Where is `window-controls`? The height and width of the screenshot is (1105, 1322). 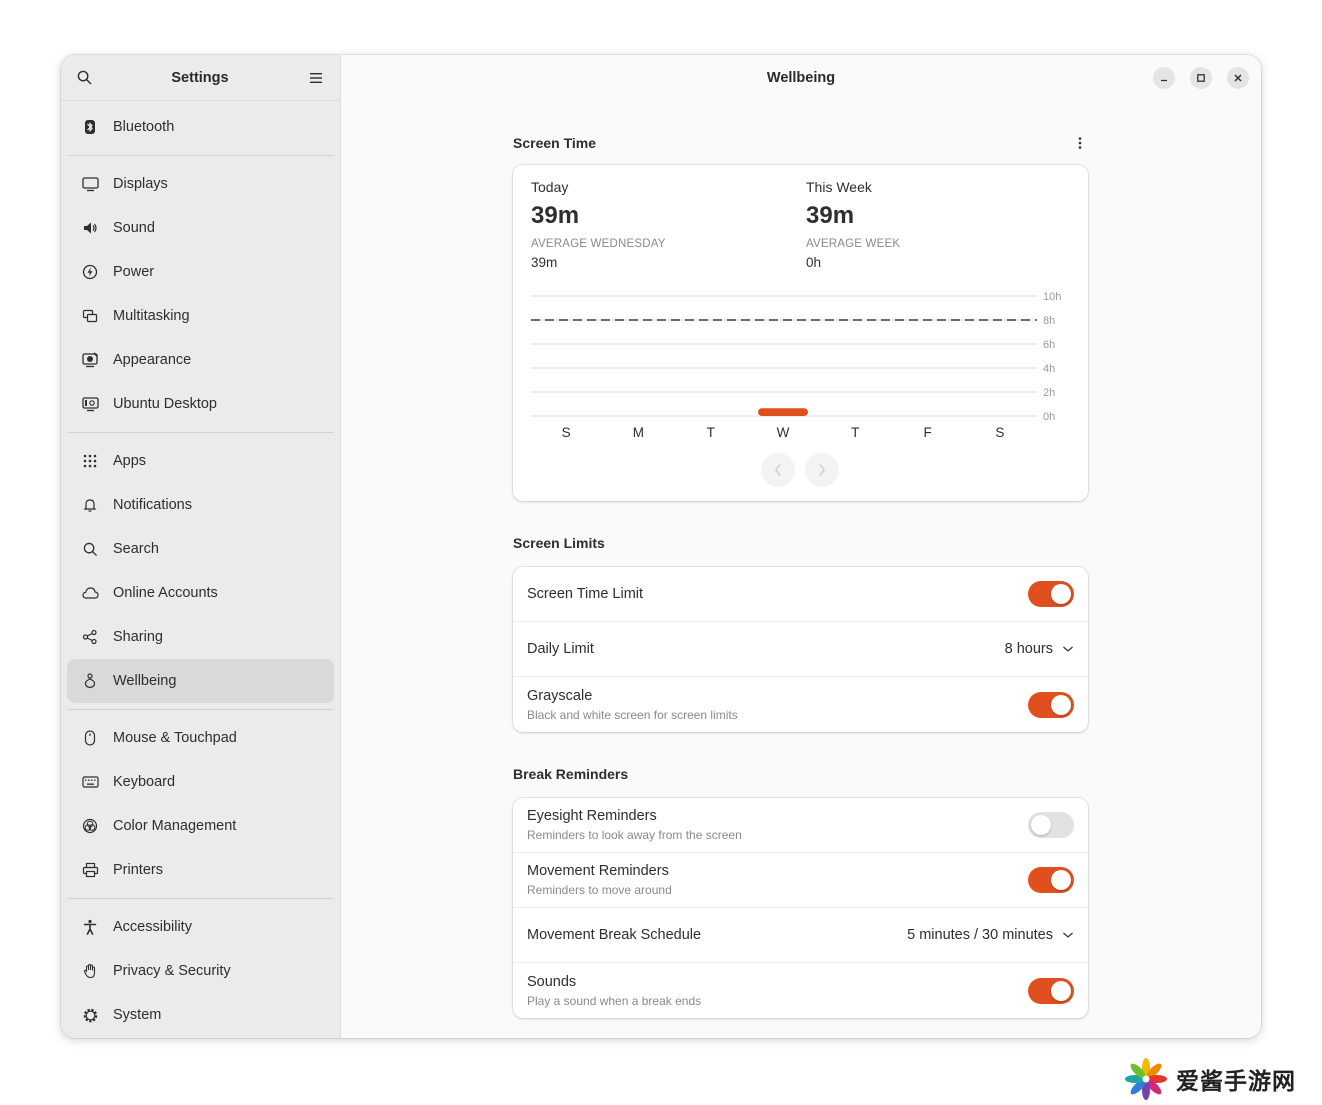 window-controls is located at coordinates (1201, 78).